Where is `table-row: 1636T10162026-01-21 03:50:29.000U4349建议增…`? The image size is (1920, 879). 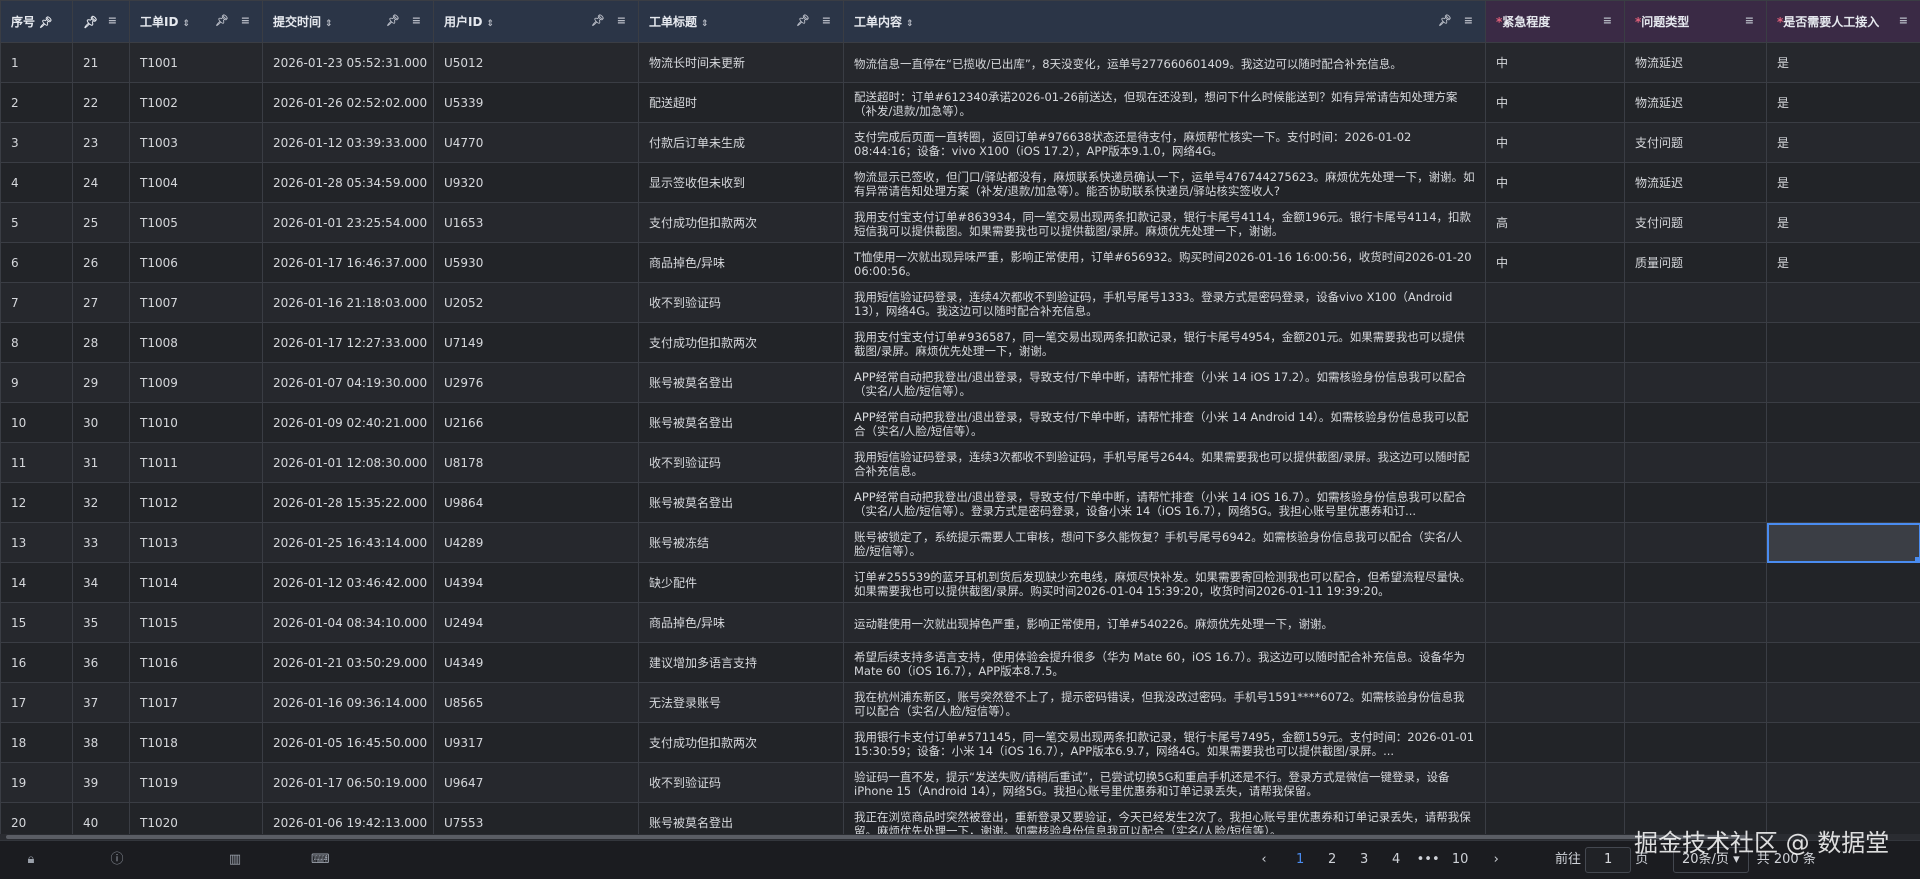 table-row: 1636T10162026-01-21 03:50:29.000U4349建议增… is located at coordinates (960, 663).